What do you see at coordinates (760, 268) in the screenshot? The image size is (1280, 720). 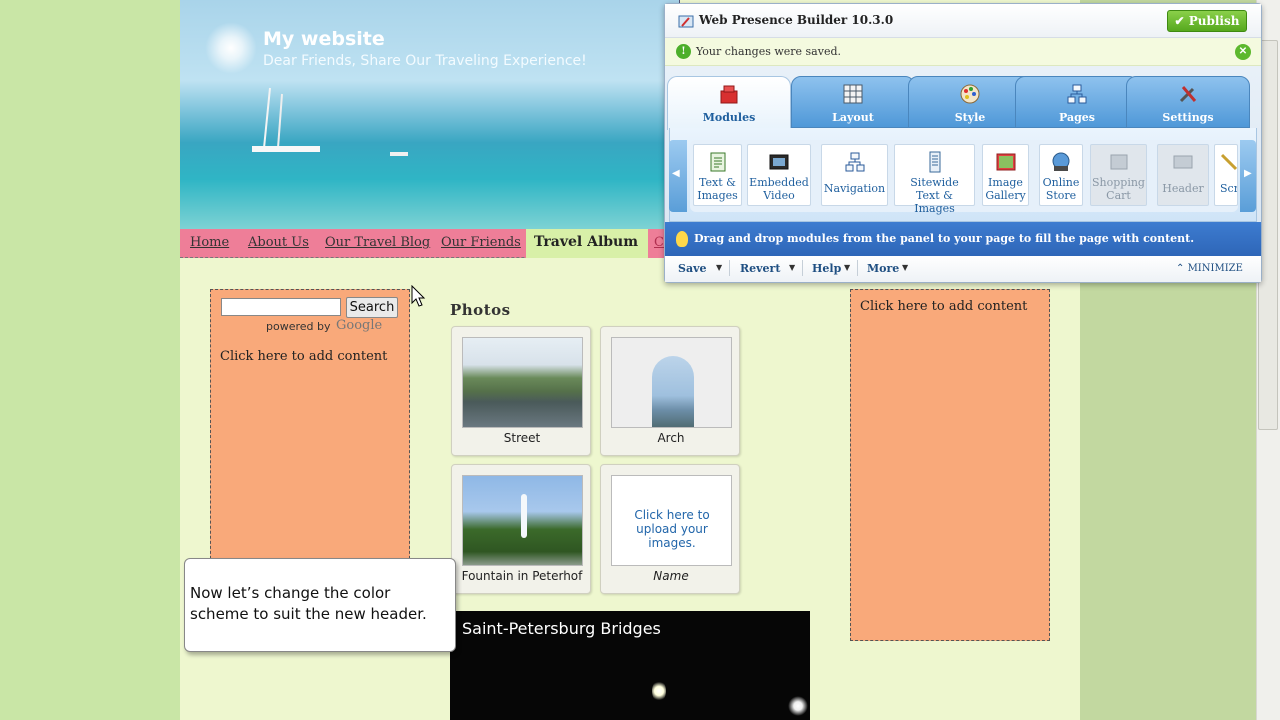 I see `revert-menu-button: Revert` at bounding box center [760, 268].